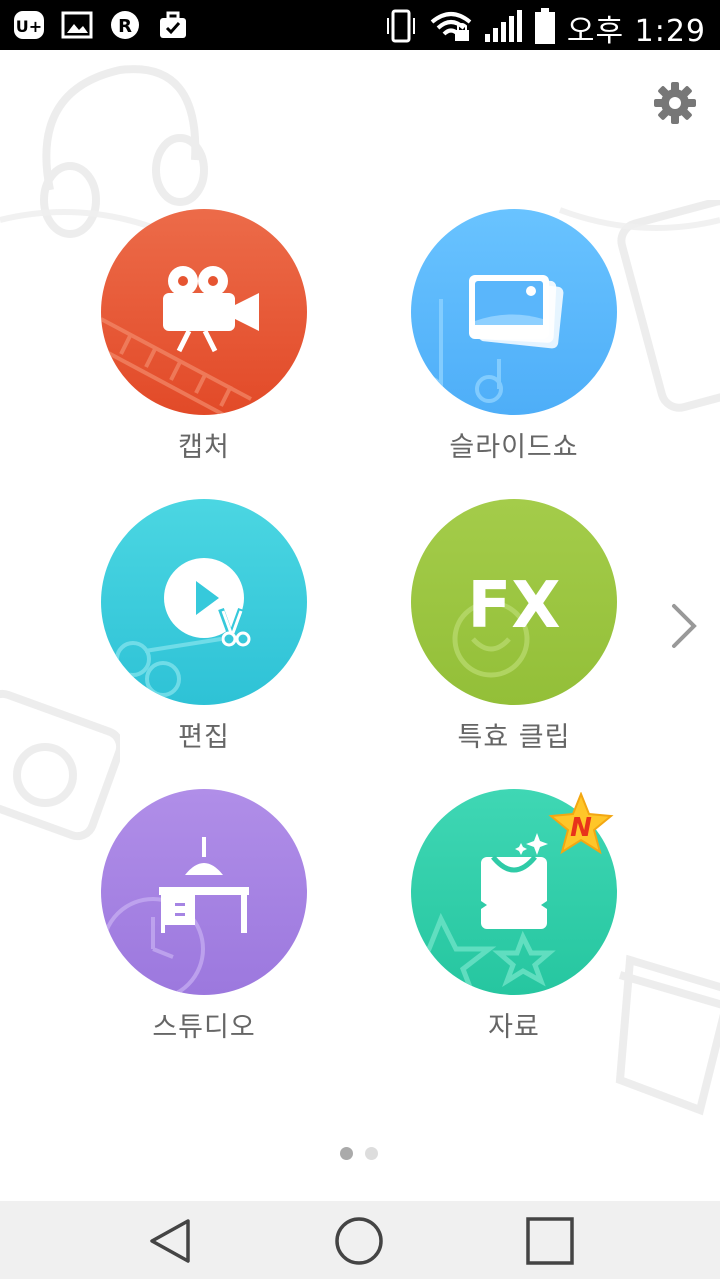 The image size is (720, 1279). What do you see at coordinates (491, 339) in the screenshot?
I see `photo-stack-icon` at bounding box center [491, 339].